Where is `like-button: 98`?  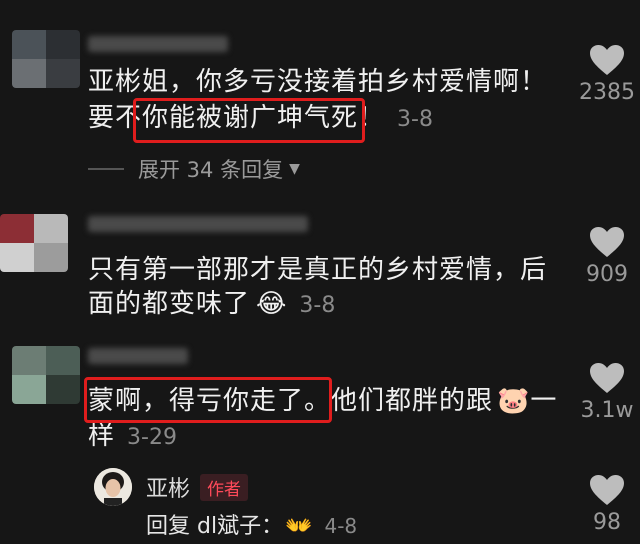 like-button: 98 is located at coordinates (606, 504).